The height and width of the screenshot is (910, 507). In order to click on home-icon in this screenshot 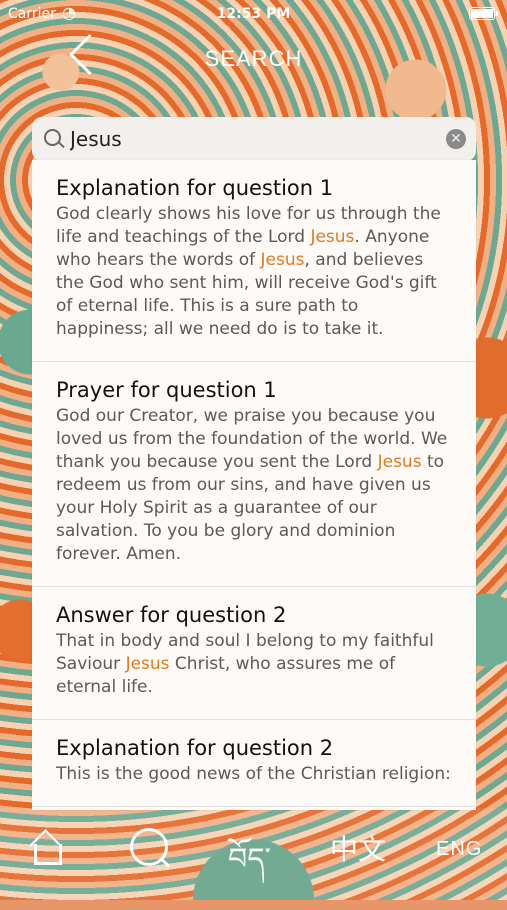, I will do `click(46, 846)`.